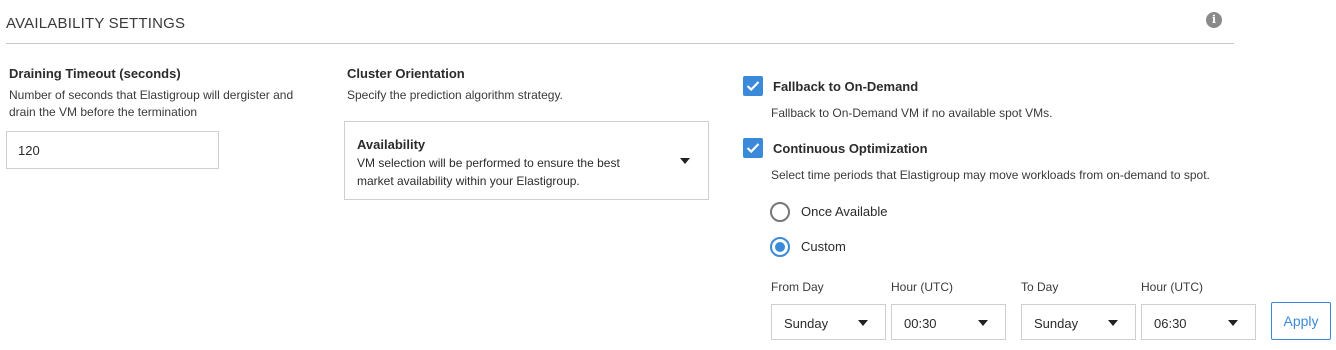 This screenshot has width=1336, height=350. I want to click on fallback-checkbox, so click(753, 86).